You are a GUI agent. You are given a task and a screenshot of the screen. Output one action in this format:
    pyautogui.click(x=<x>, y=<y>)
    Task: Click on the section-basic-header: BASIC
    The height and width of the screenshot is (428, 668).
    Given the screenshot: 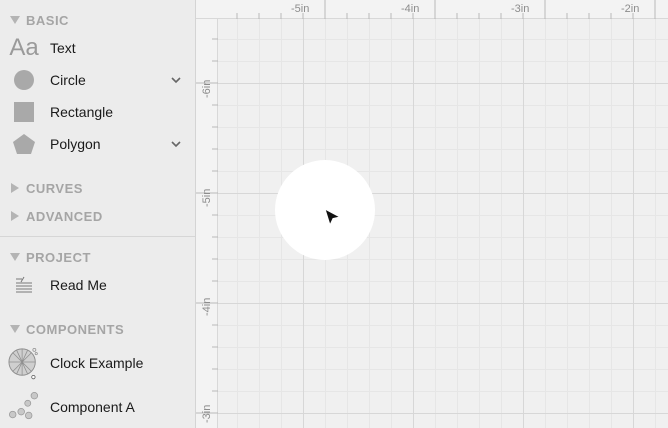 What is the action you would take?
    pyautogui.click(x=97, y=20)
    